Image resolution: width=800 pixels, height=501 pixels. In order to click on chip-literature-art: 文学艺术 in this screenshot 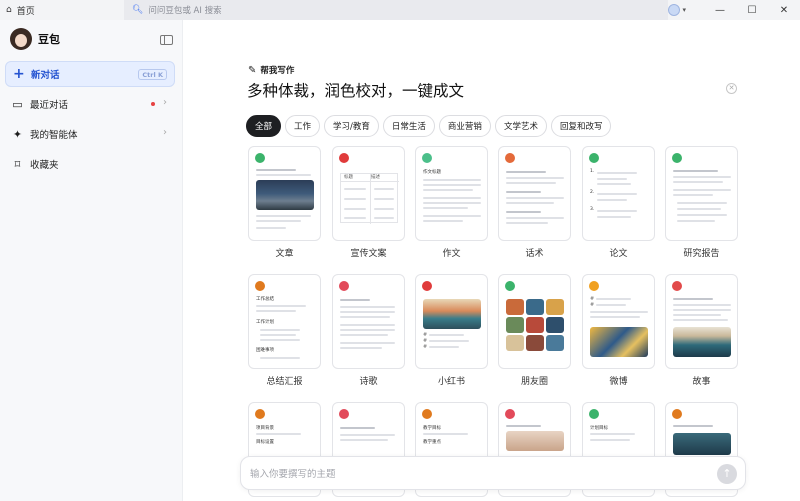, I will do `click(520, 126)`.